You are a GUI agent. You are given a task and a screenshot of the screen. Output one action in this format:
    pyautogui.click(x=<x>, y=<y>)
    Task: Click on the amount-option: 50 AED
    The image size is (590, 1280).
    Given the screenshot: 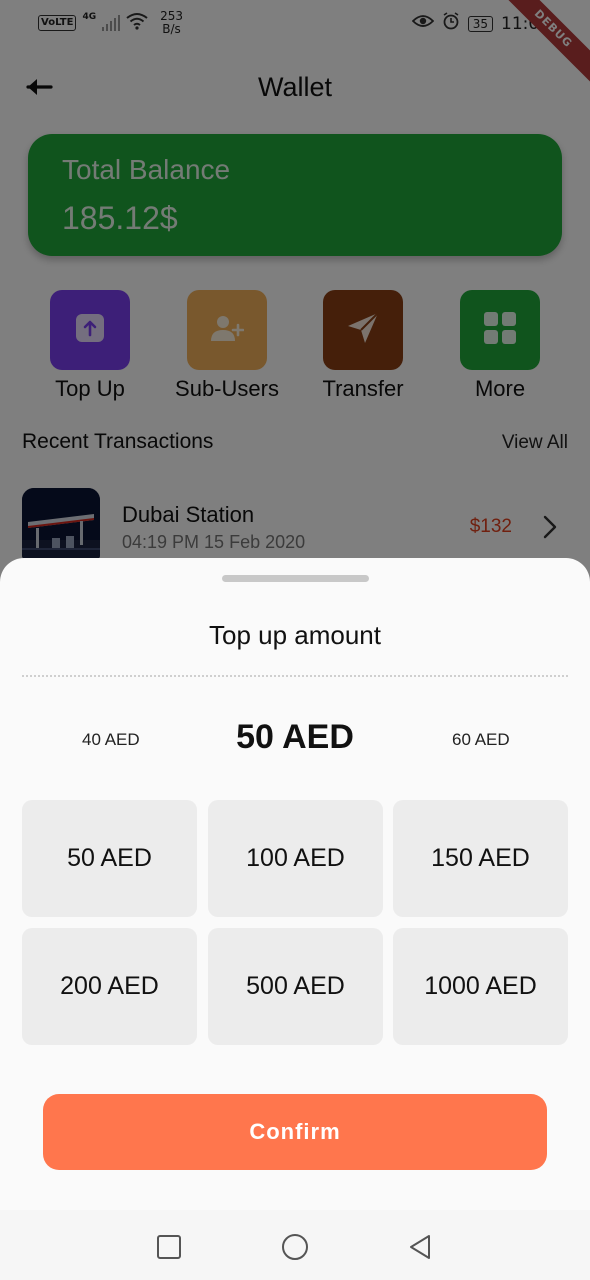 What is the action you would take?
    pyautogui.click(x=109, y=858)
    